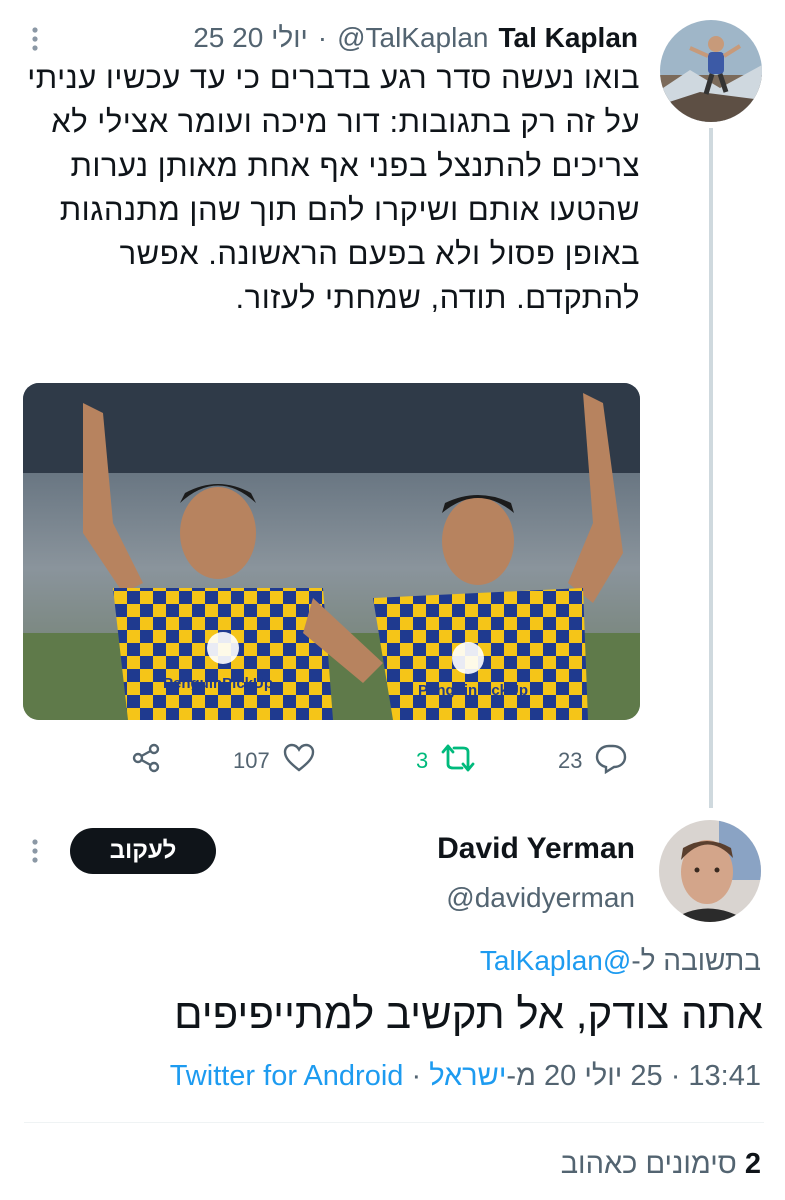  I want to click on sponsor-text-left: PenguinPickUp, so click(218, 683).